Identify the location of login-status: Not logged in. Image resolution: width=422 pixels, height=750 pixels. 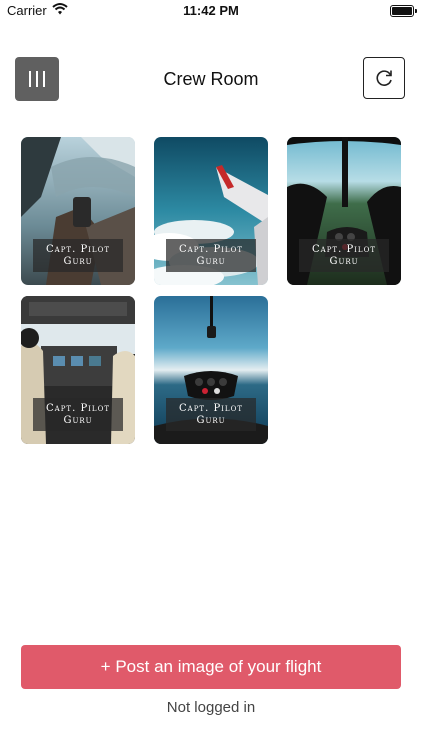
(211, 707).